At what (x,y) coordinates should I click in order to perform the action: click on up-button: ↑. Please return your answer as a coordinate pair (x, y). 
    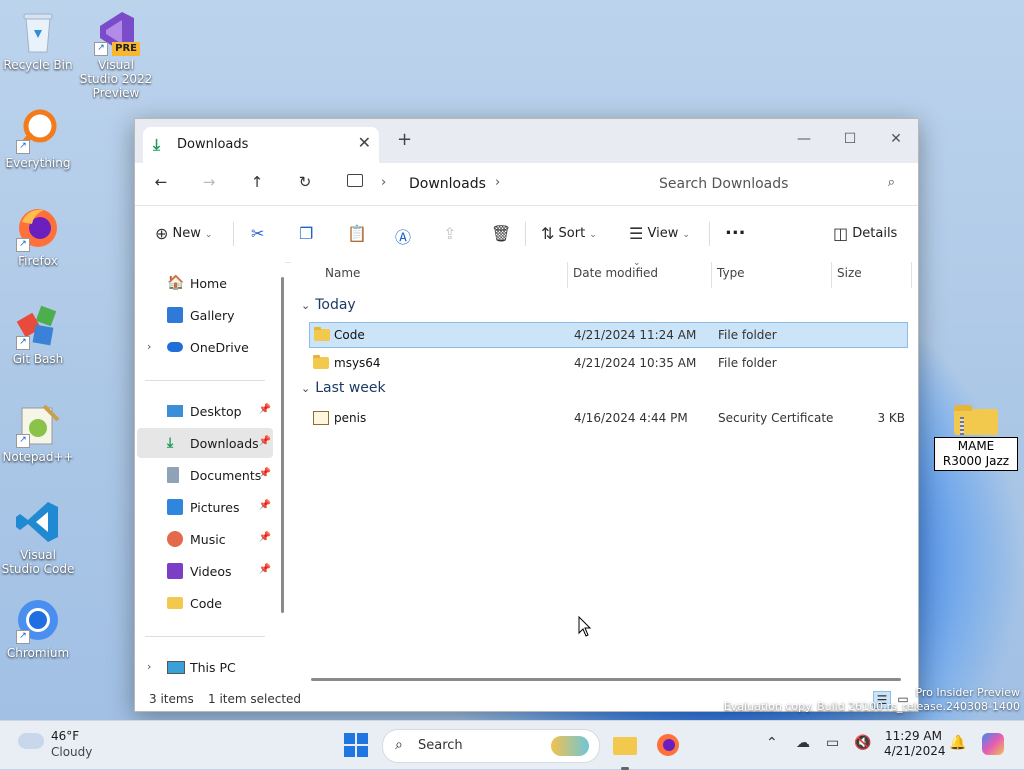
    Looking at the image, I should click on (257, 184).